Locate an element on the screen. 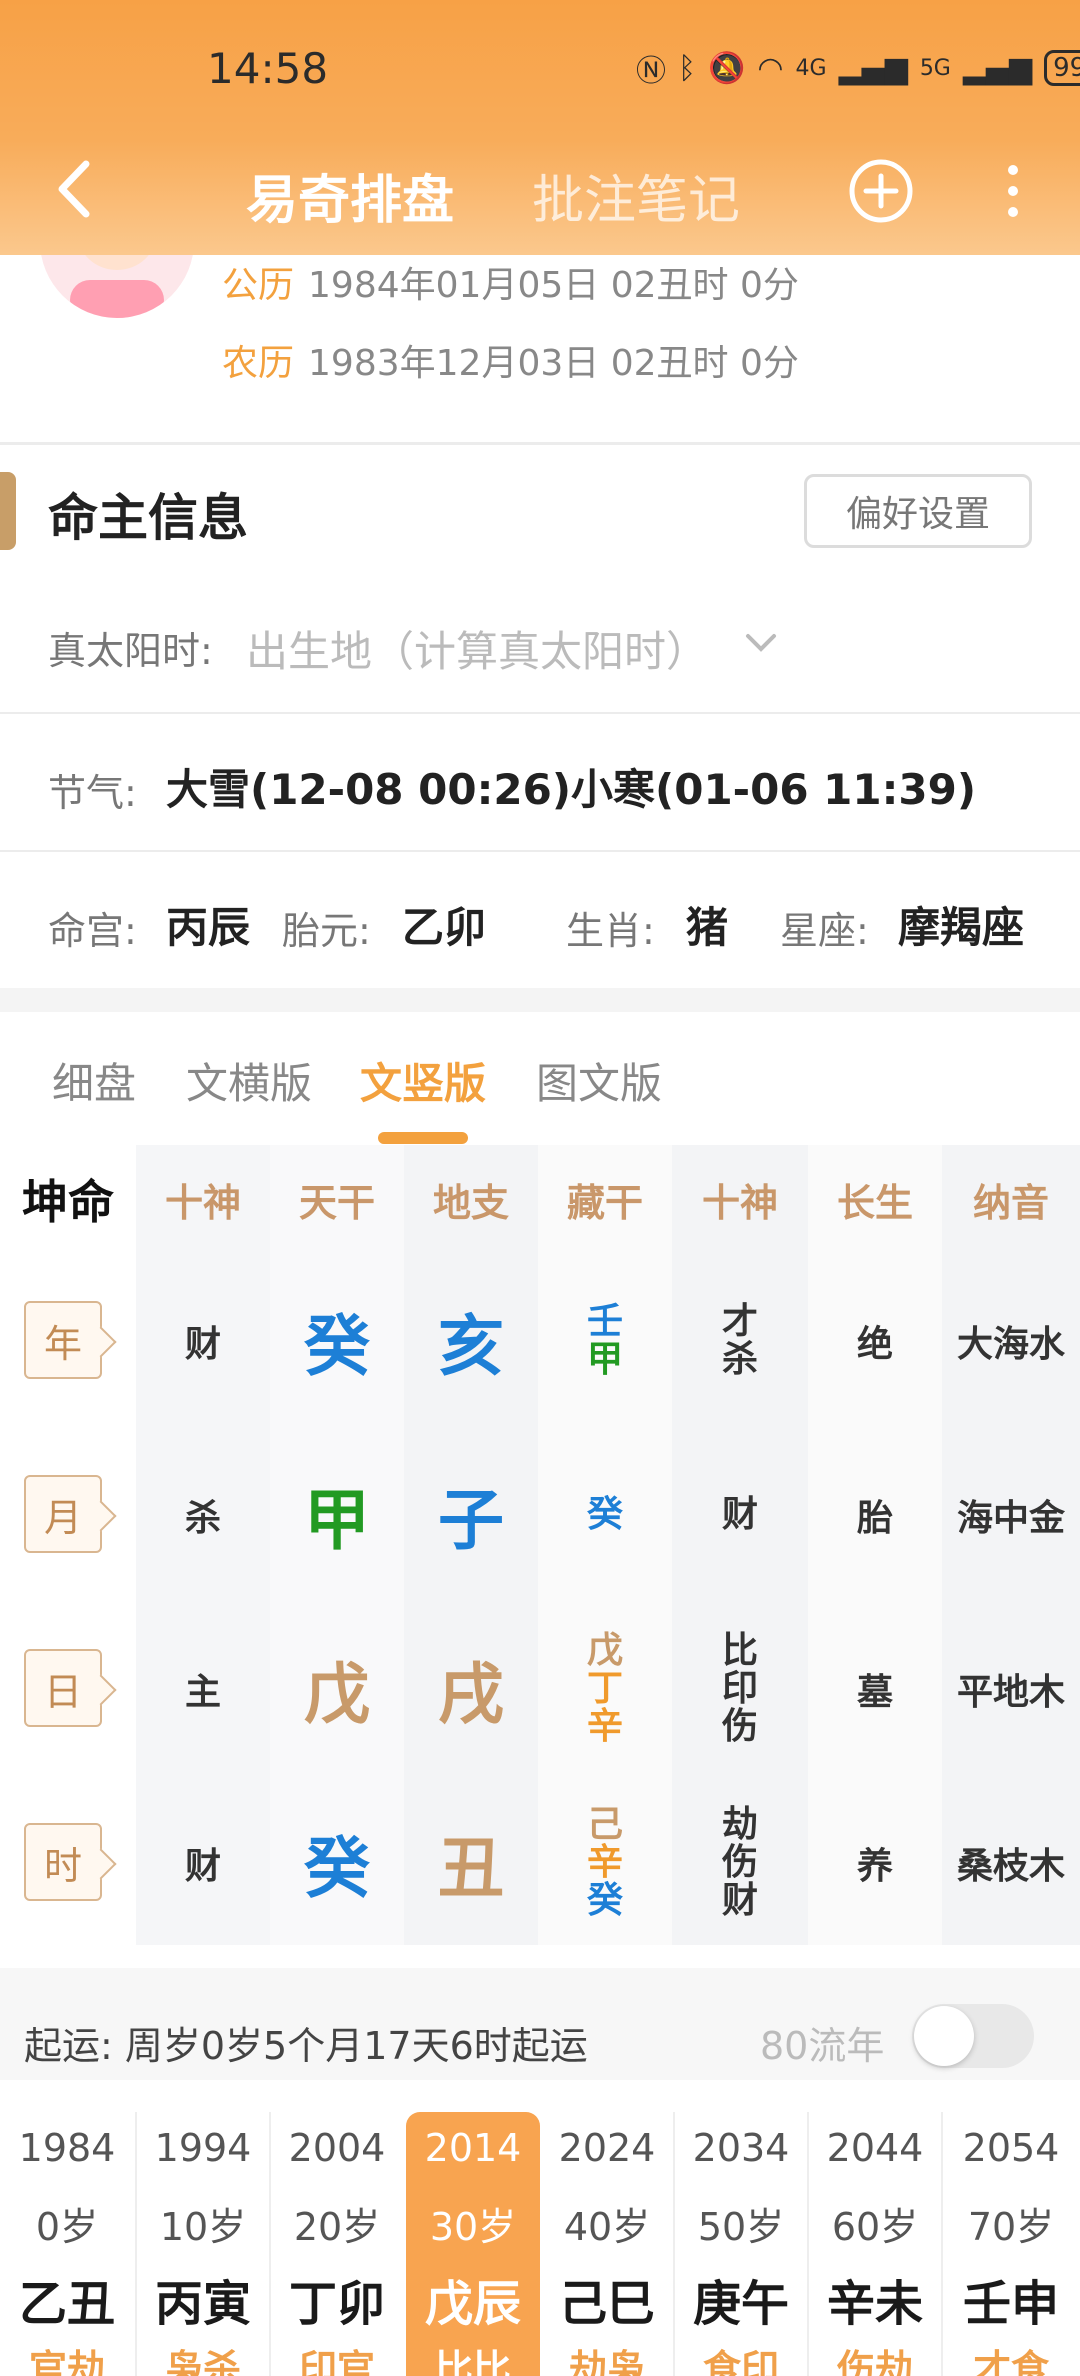  shishen2-cell: 比 印 伤 is located at coordinates (740, 1689).